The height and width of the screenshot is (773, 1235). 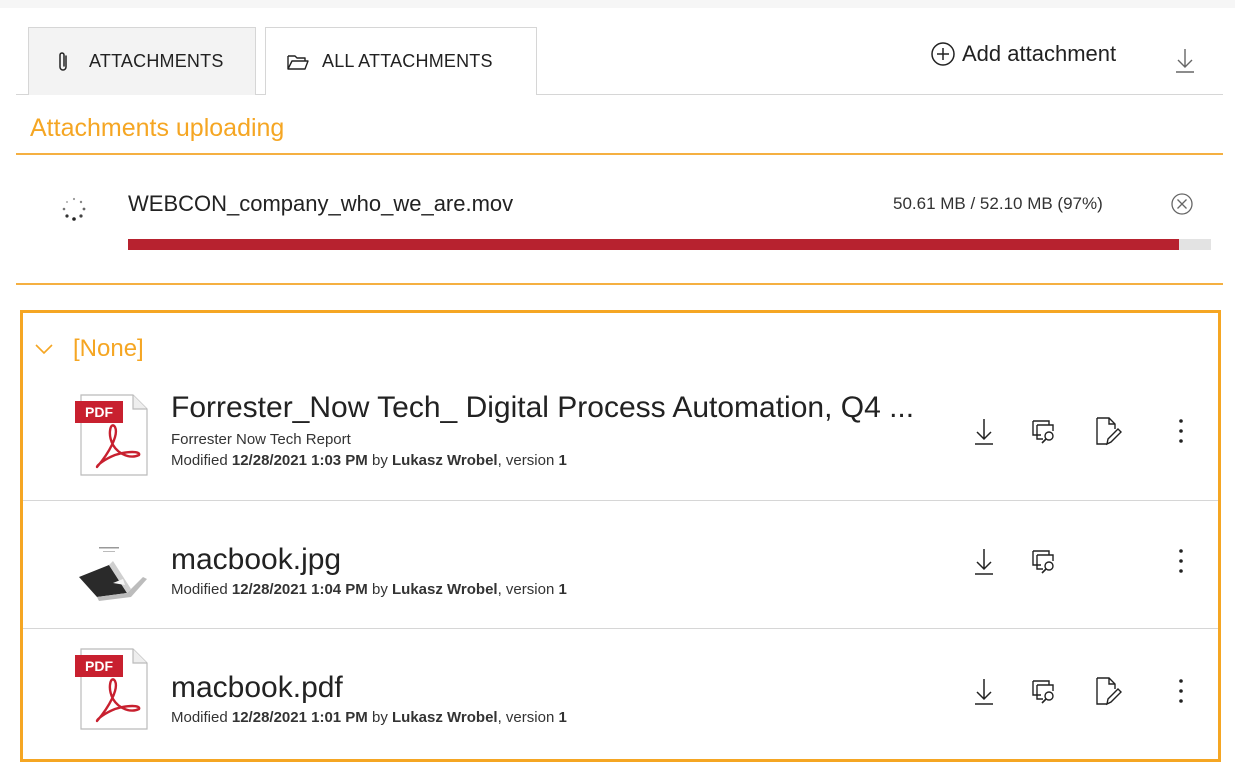 I want to click on upload-progress-bar, so click(x=669, y=244).